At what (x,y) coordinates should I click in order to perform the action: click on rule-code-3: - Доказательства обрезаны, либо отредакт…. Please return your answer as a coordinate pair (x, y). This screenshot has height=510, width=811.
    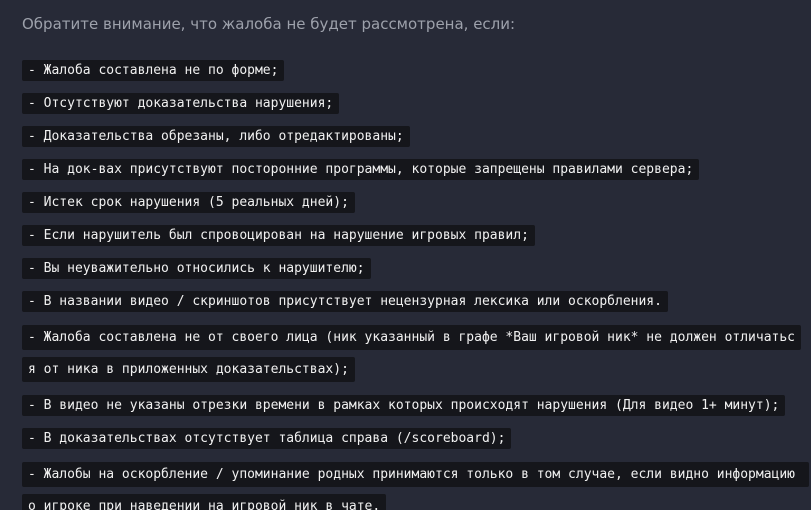
    Looking at the image, I should click on (216, 136).